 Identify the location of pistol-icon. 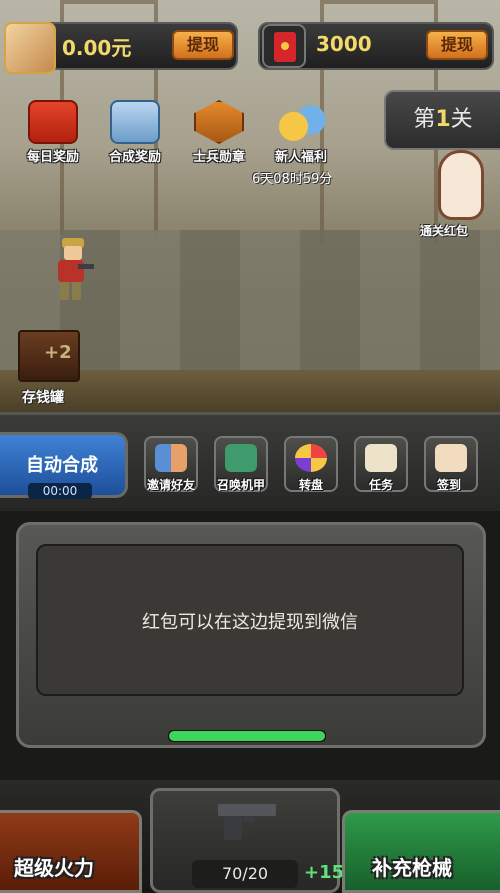
(247, 822).